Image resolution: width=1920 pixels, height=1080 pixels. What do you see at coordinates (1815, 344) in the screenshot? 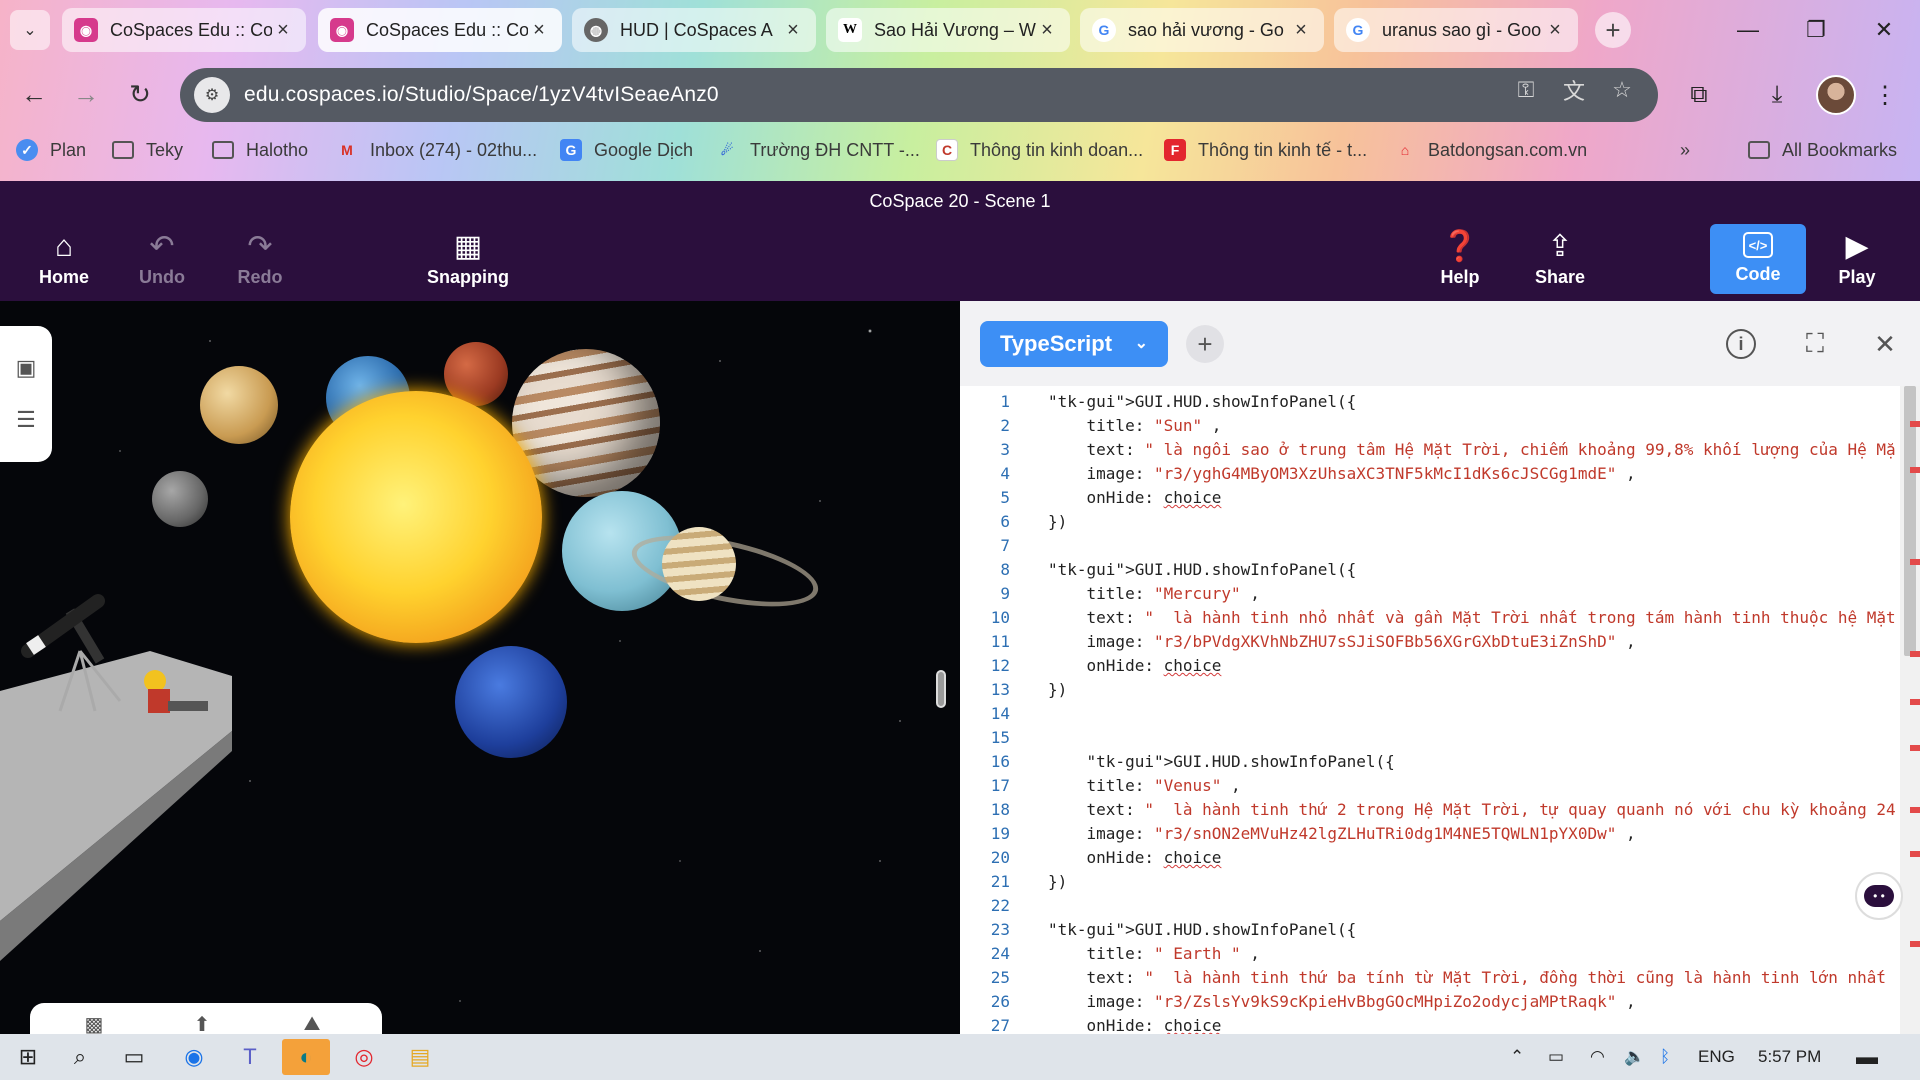
I see `fullscreen-icon: ⛶` at bounding box center [1815, 344].